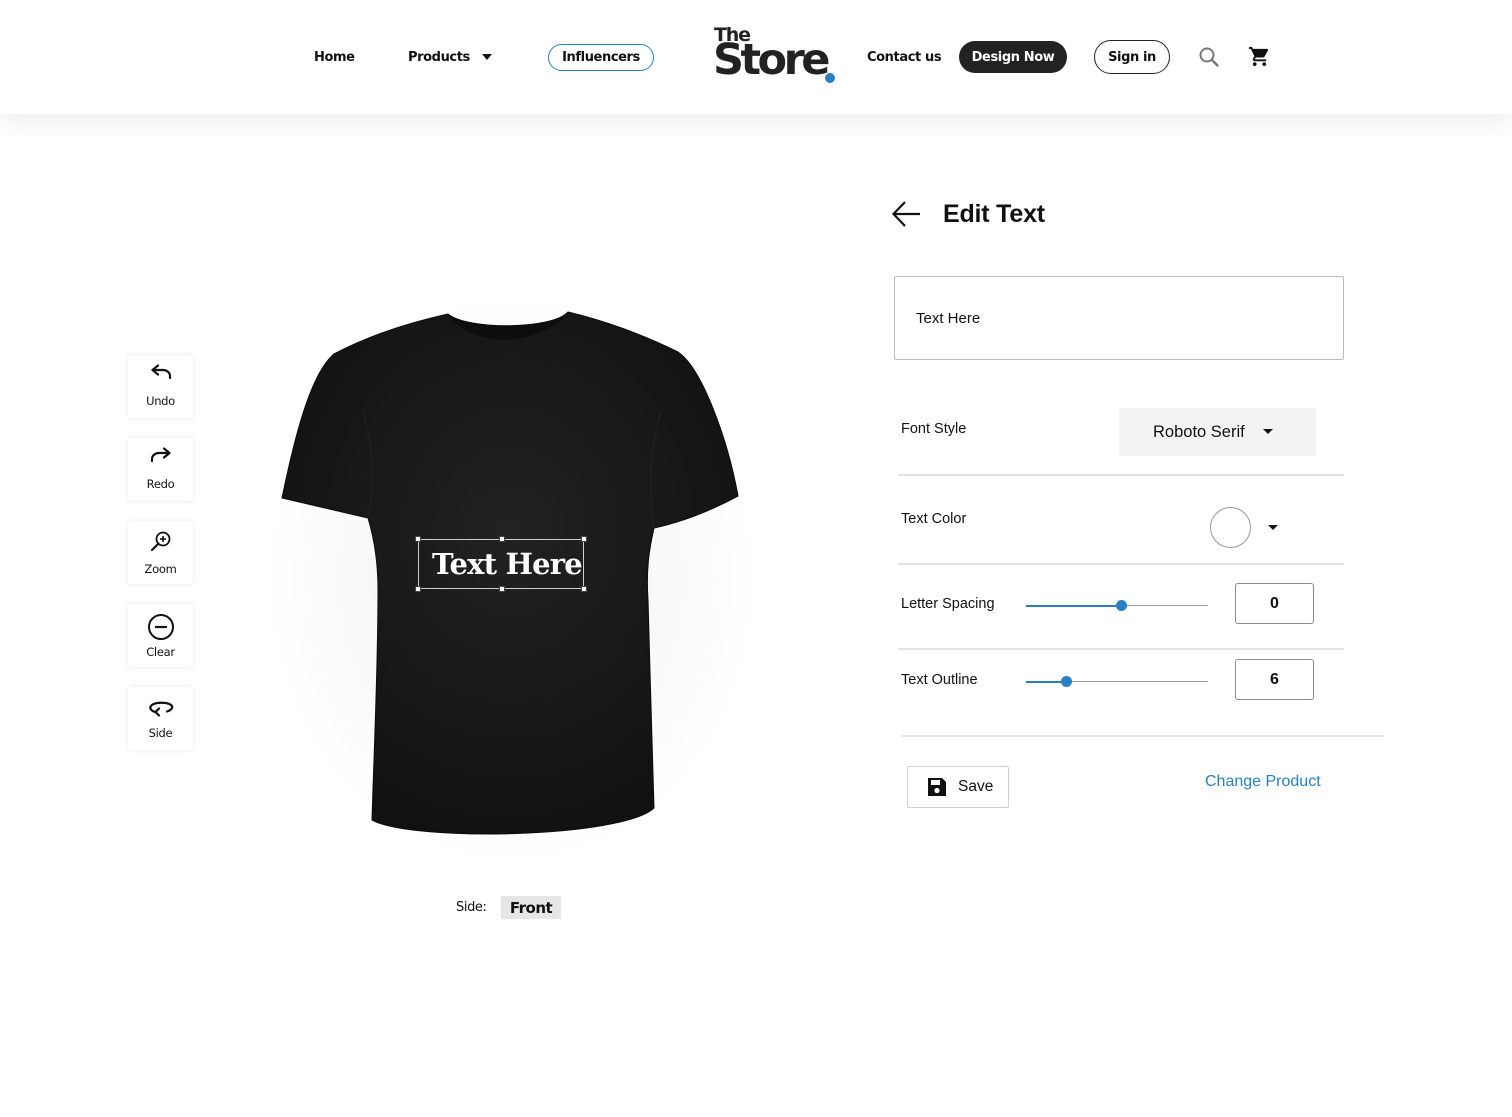 This screenshot has width=1512, height=1117. I want to click on side-indicator-value: Front, so click(531, 907).